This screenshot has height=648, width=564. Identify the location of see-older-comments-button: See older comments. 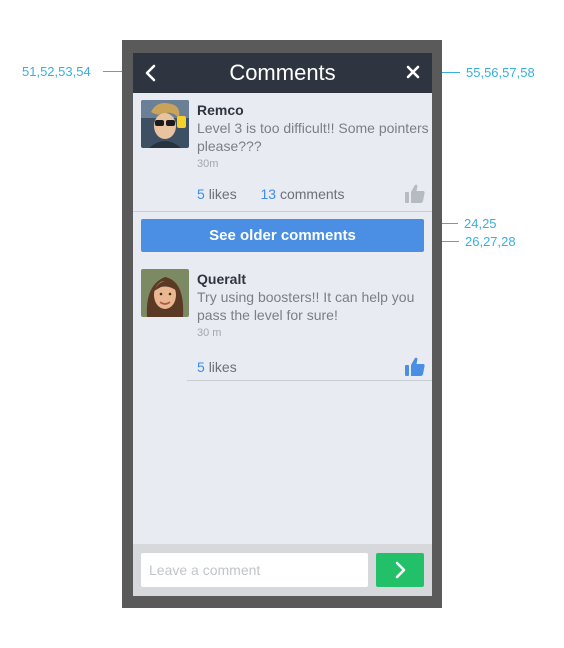
(282, 235).